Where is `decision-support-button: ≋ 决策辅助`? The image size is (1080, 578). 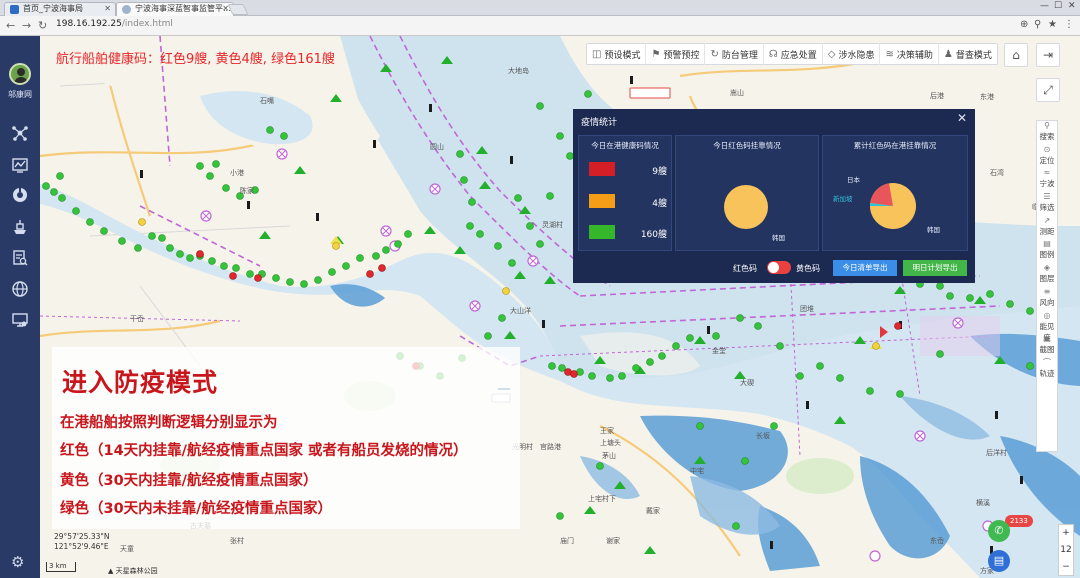 decision-support-button: ≋ 决策辅助 is located at coordinates (909, 54).